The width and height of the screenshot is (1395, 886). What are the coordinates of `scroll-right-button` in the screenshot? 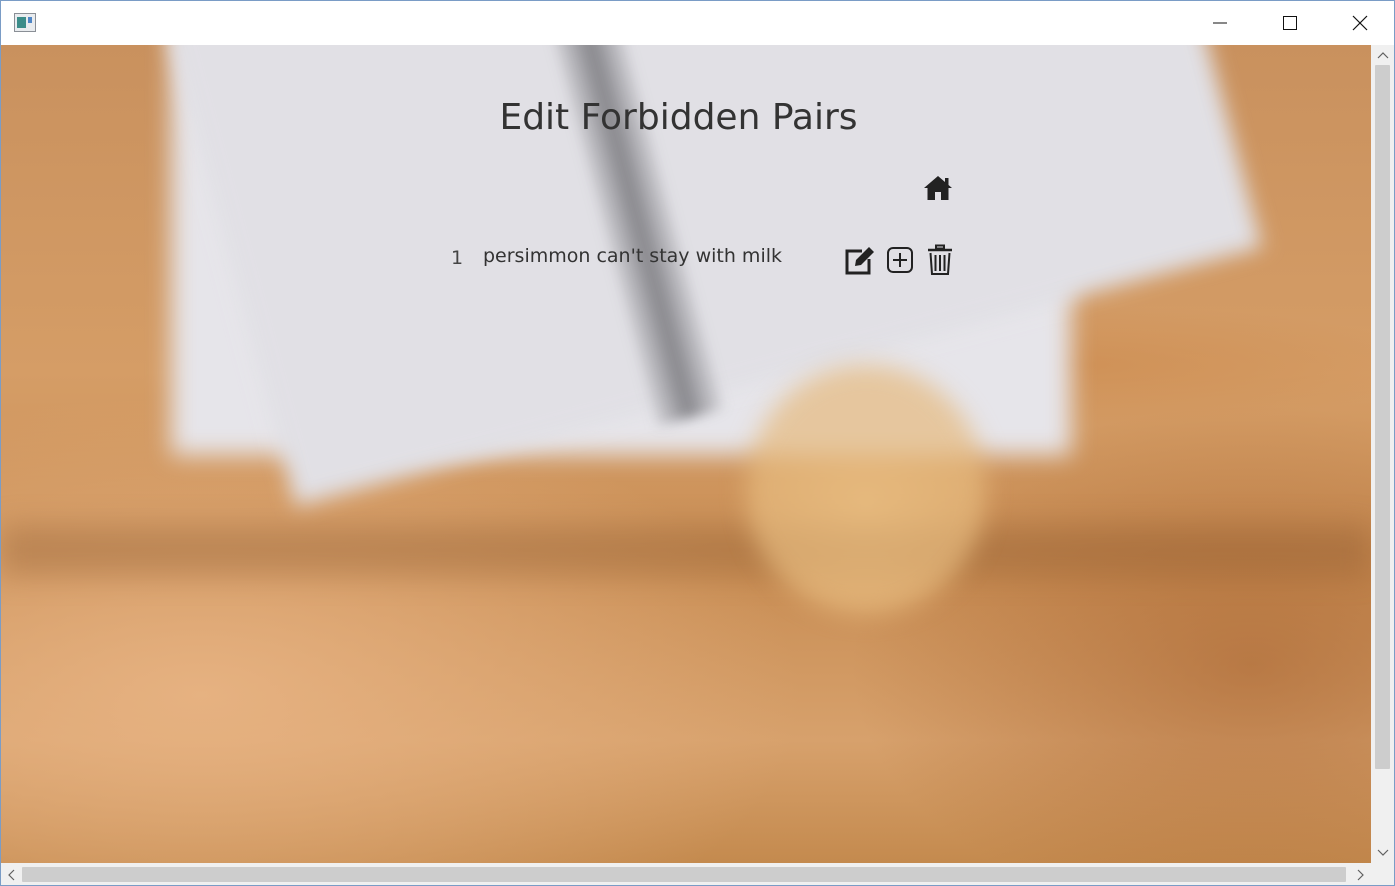 It's located at (1361, 874).